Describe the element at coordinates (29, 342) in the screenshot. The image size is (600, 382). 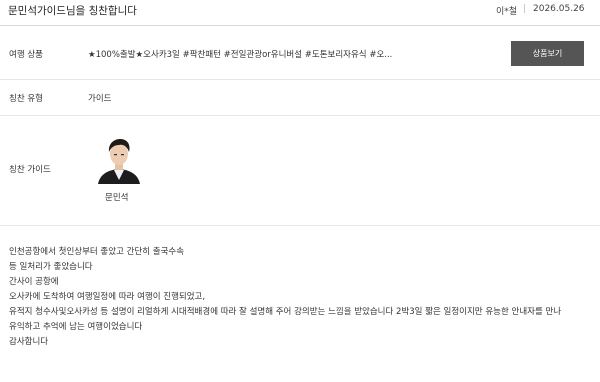
I see `review-line: 감사합니다` at that location.